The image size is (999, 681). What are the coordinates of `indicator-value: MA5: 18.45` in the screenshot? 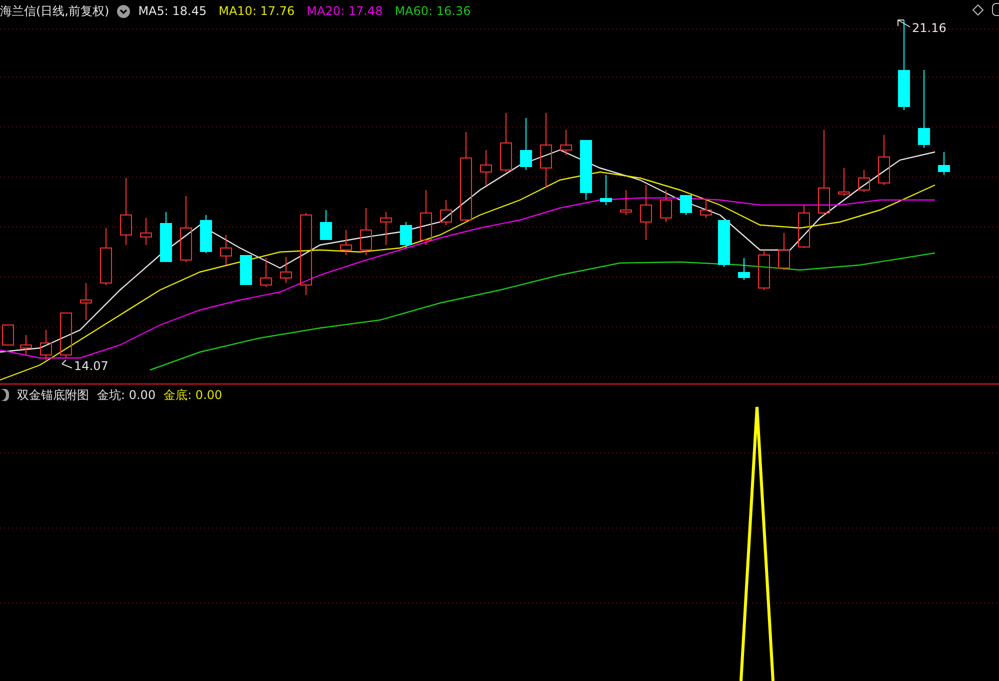 It's located at (172, 11).